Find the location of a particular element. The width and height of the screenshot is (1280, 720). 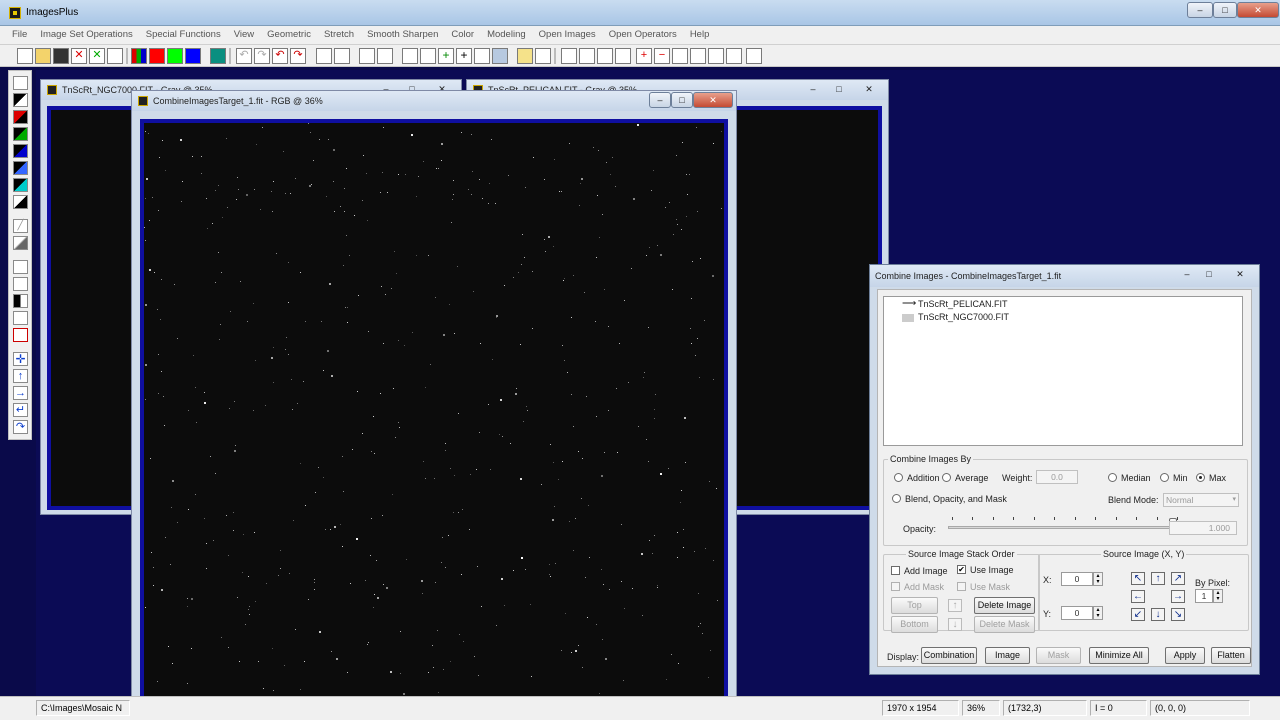

undo-icon: ↶ is located at coordinates (280, 56).